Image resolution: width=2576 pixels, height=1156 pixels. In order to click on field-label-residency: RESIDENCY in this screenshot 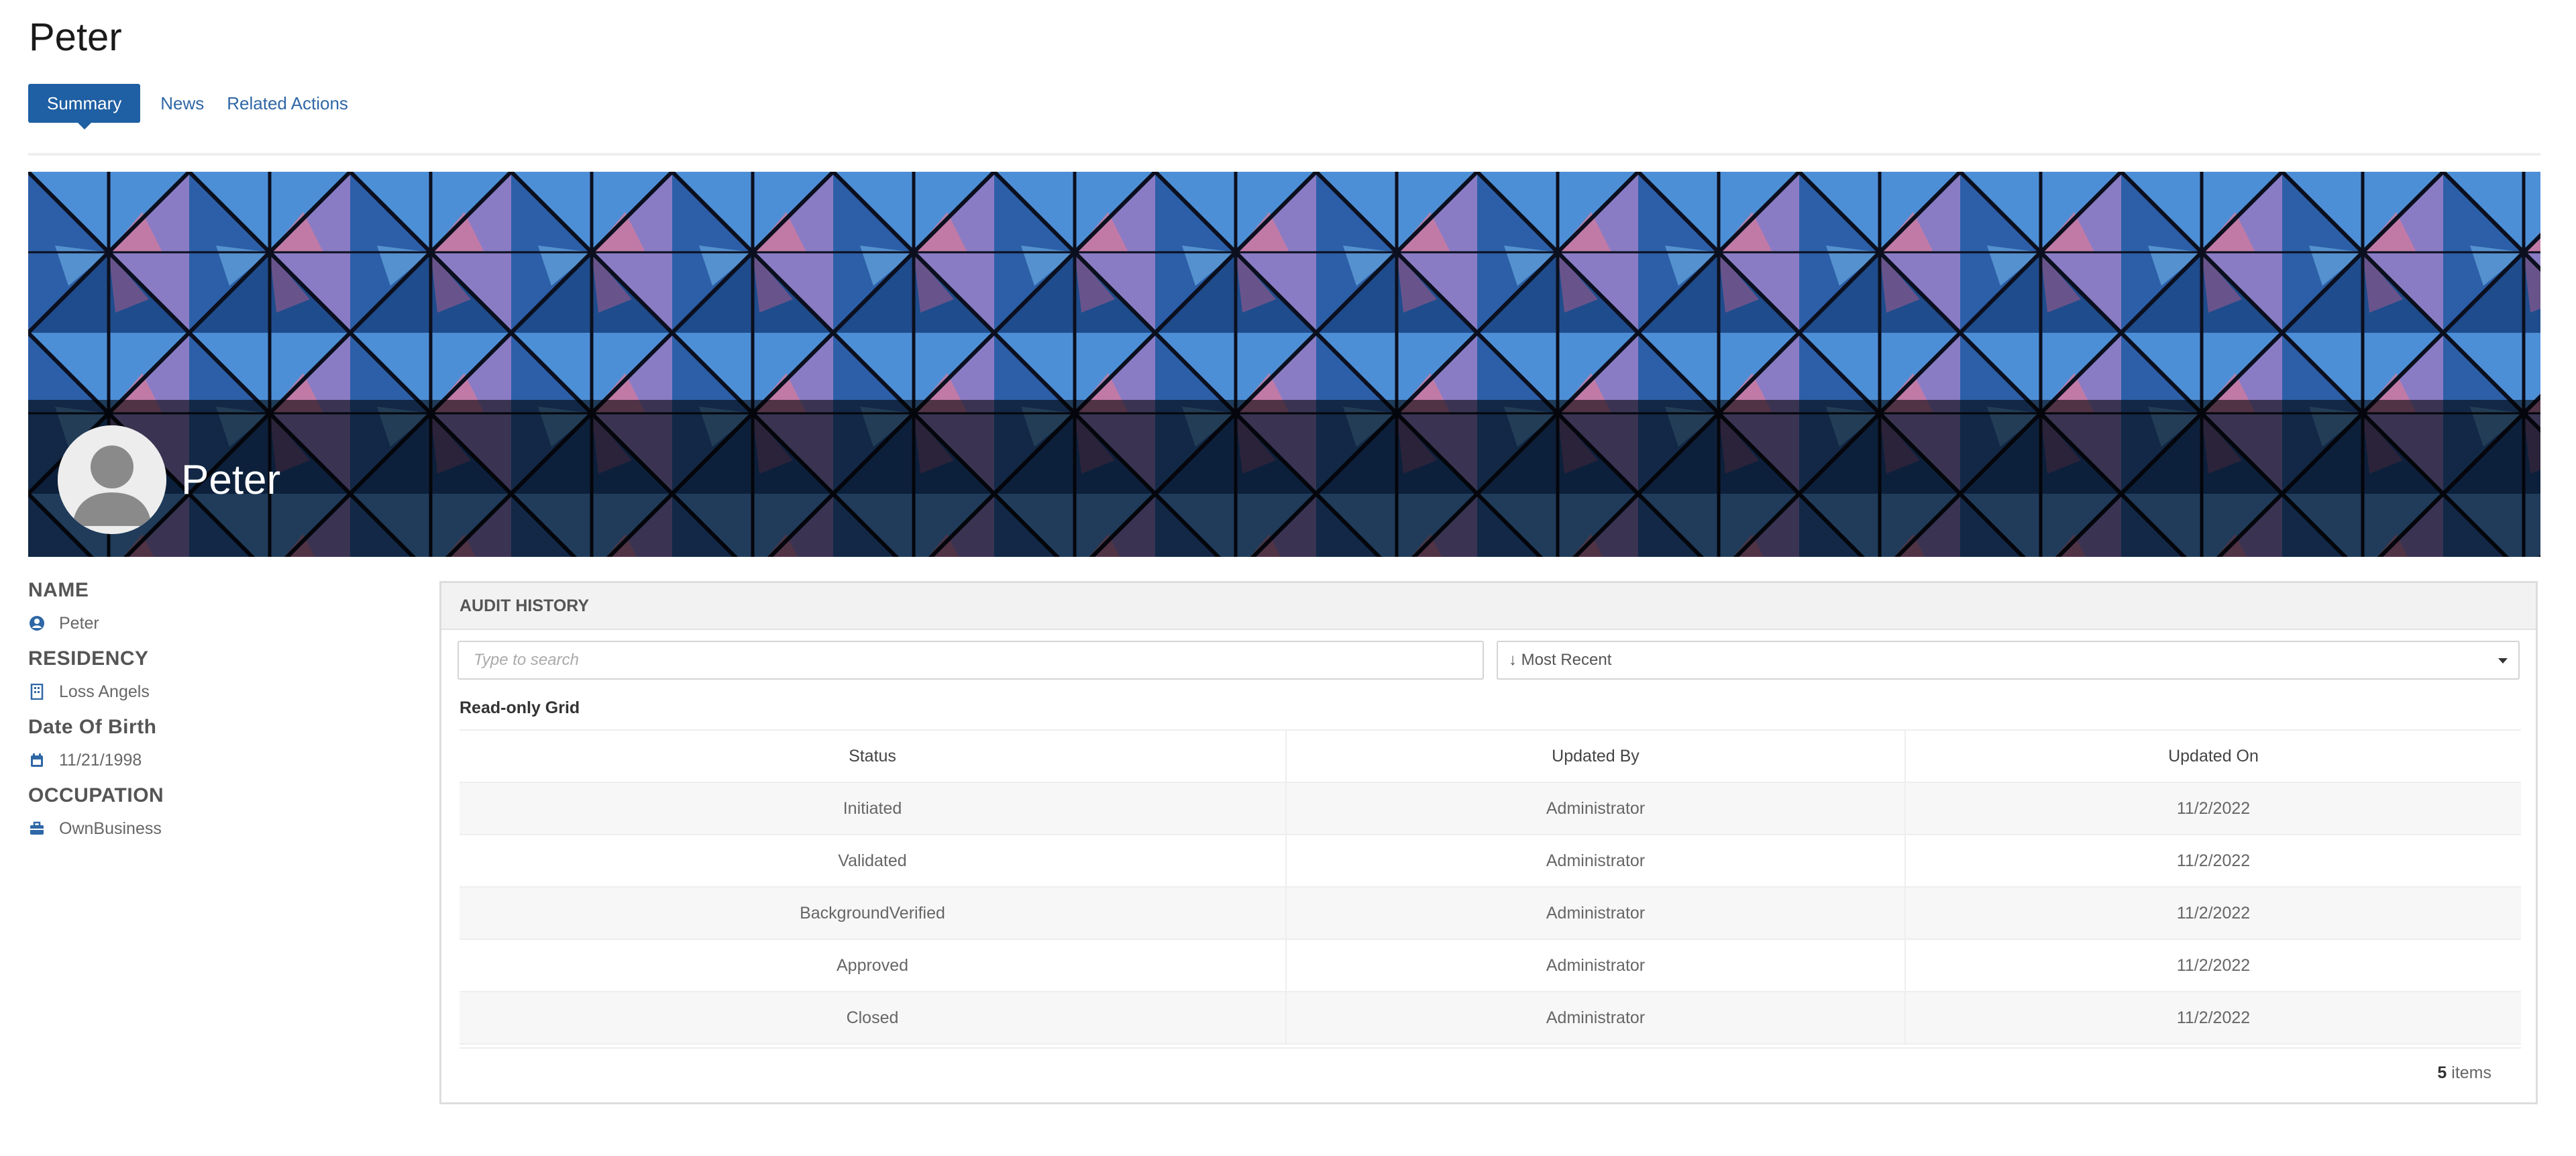, I will do `click(88, 658)`.